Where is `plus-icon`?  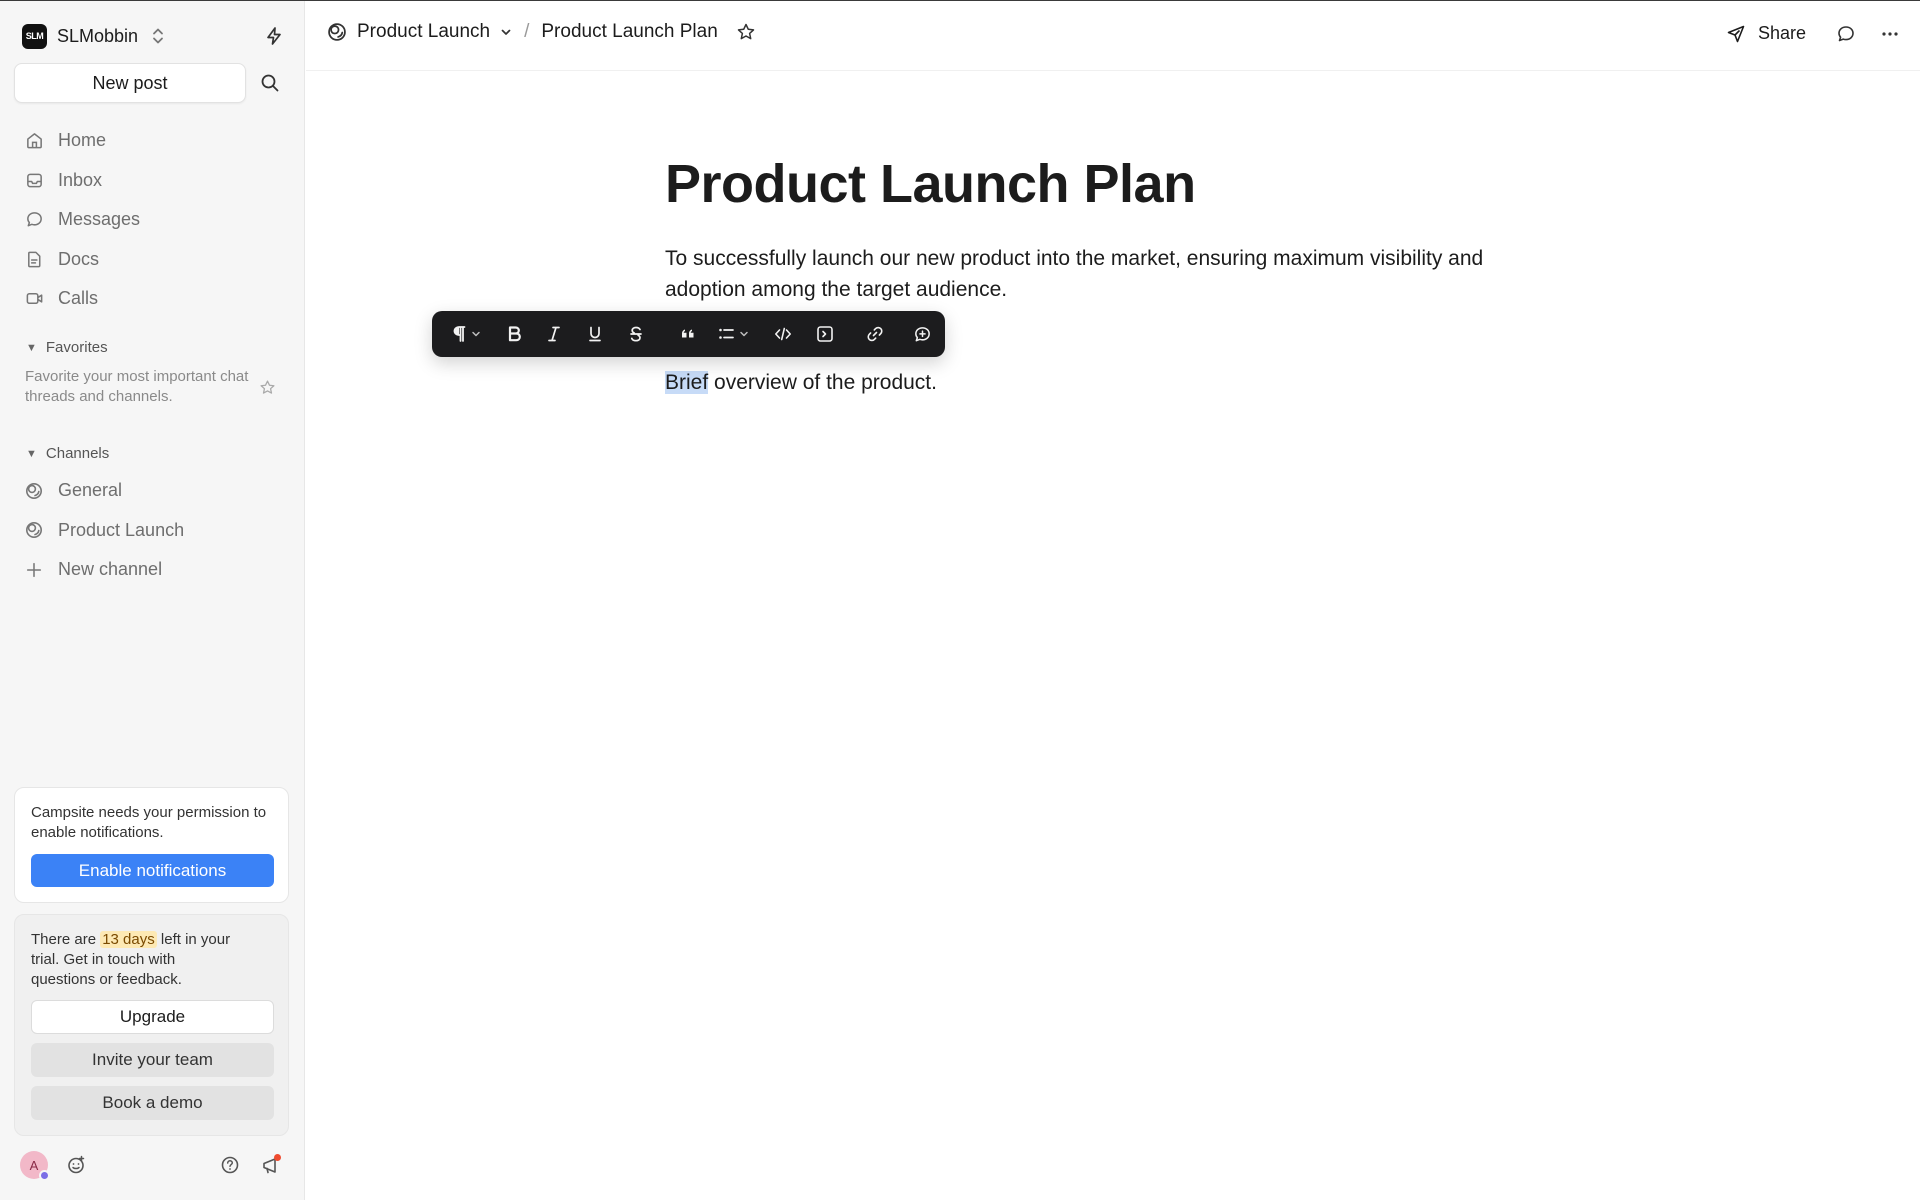
plus-icon is located at coordinates (34, 570).